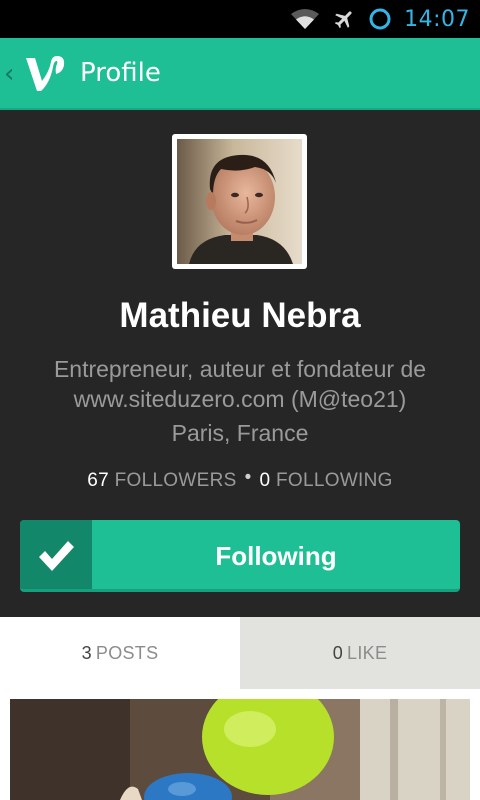 The width and height of the screenshot is (480, 800). I want to click on sync-circle-icon, so click(380, 19).